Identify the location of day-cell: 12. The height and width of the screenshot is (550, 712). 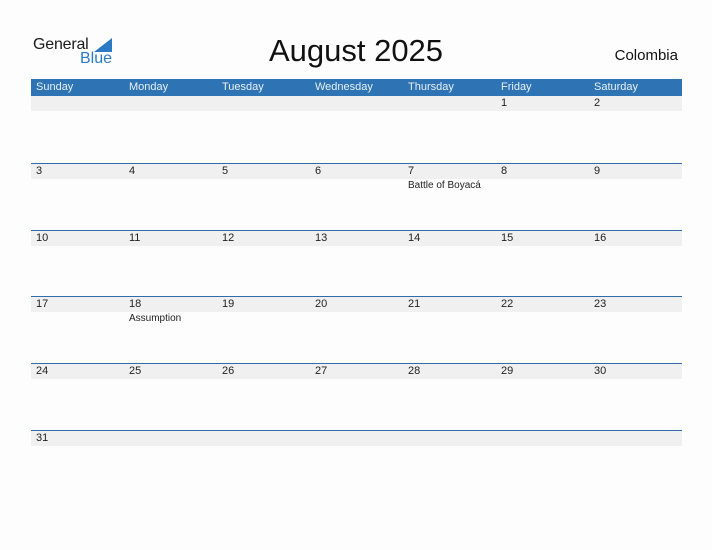
(263, 239).